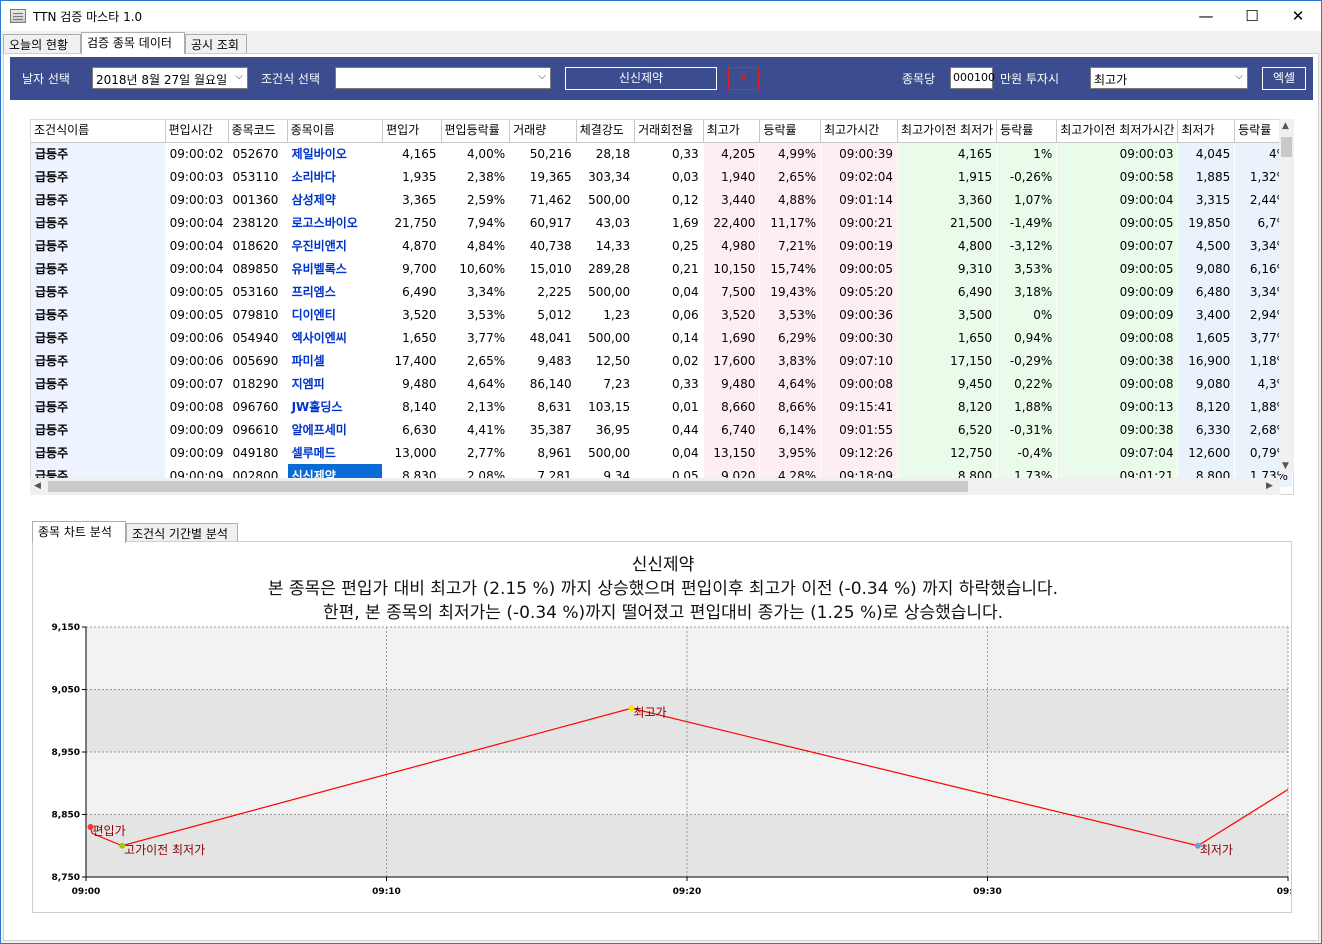 The image size is (1322, 944). Describe the element at coordinates (1206, 176) in the screenshot. I see `table-cell: 1,885` at that location.